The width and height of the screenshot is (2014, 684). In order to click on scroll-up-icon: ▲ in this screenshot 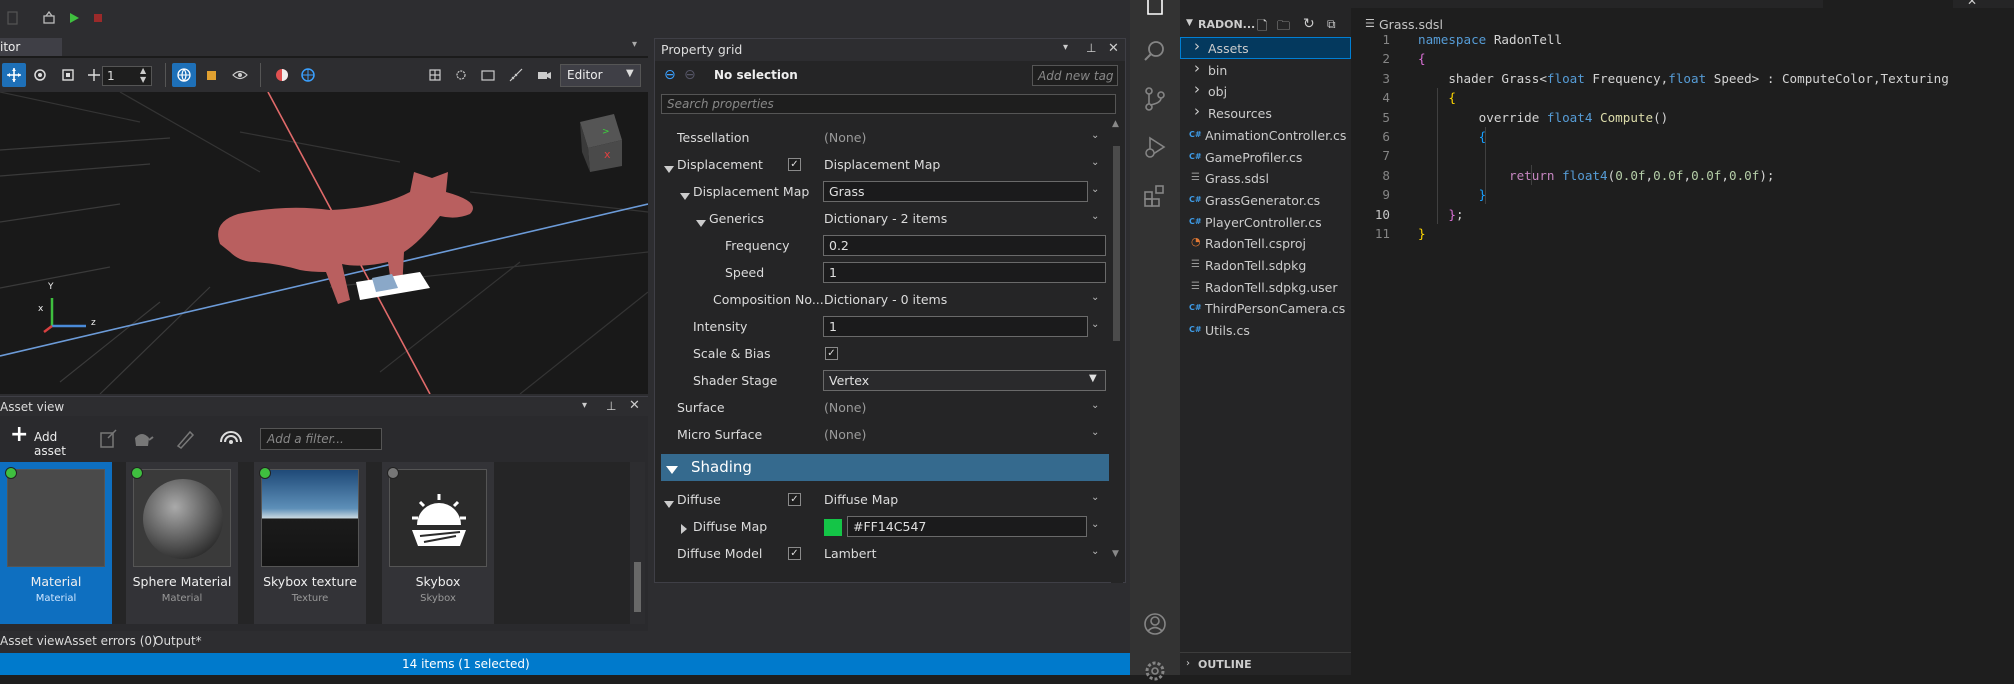, I will do `click(1115, 124)`.